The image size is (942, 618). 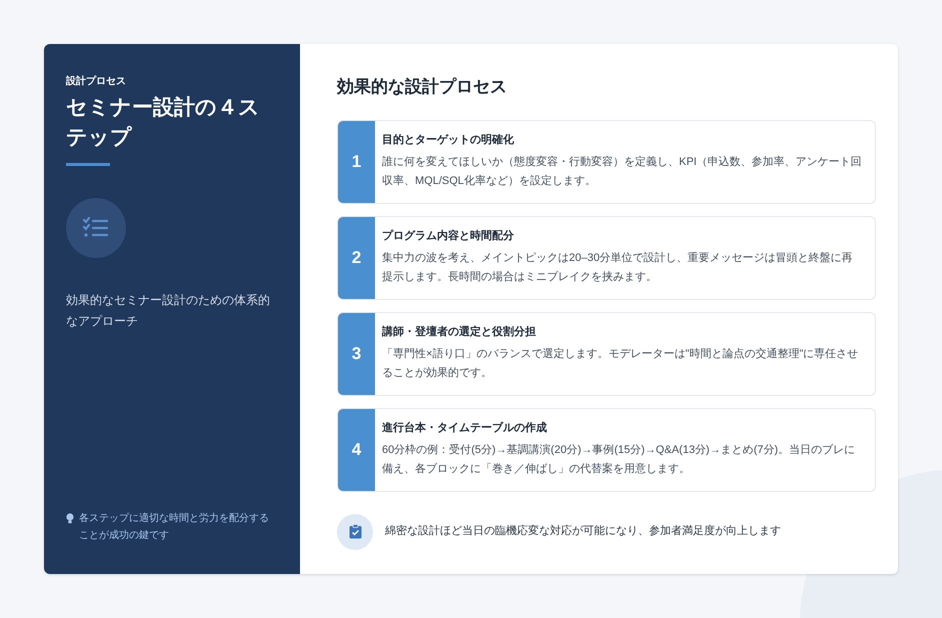 What do you see at coordinates (356, 353) in the screenshot?
I see `step-number: 3` at bounding box center [356, 353].